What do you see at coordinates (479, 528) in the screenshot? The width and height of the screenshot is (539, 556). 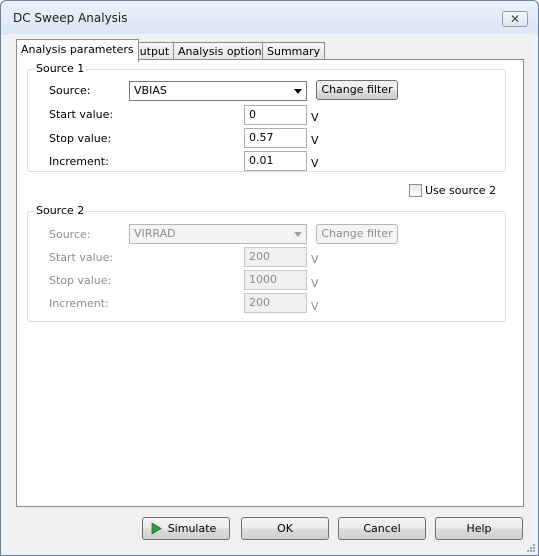 I see `help-button: Help` at bounding box center [479, 528].